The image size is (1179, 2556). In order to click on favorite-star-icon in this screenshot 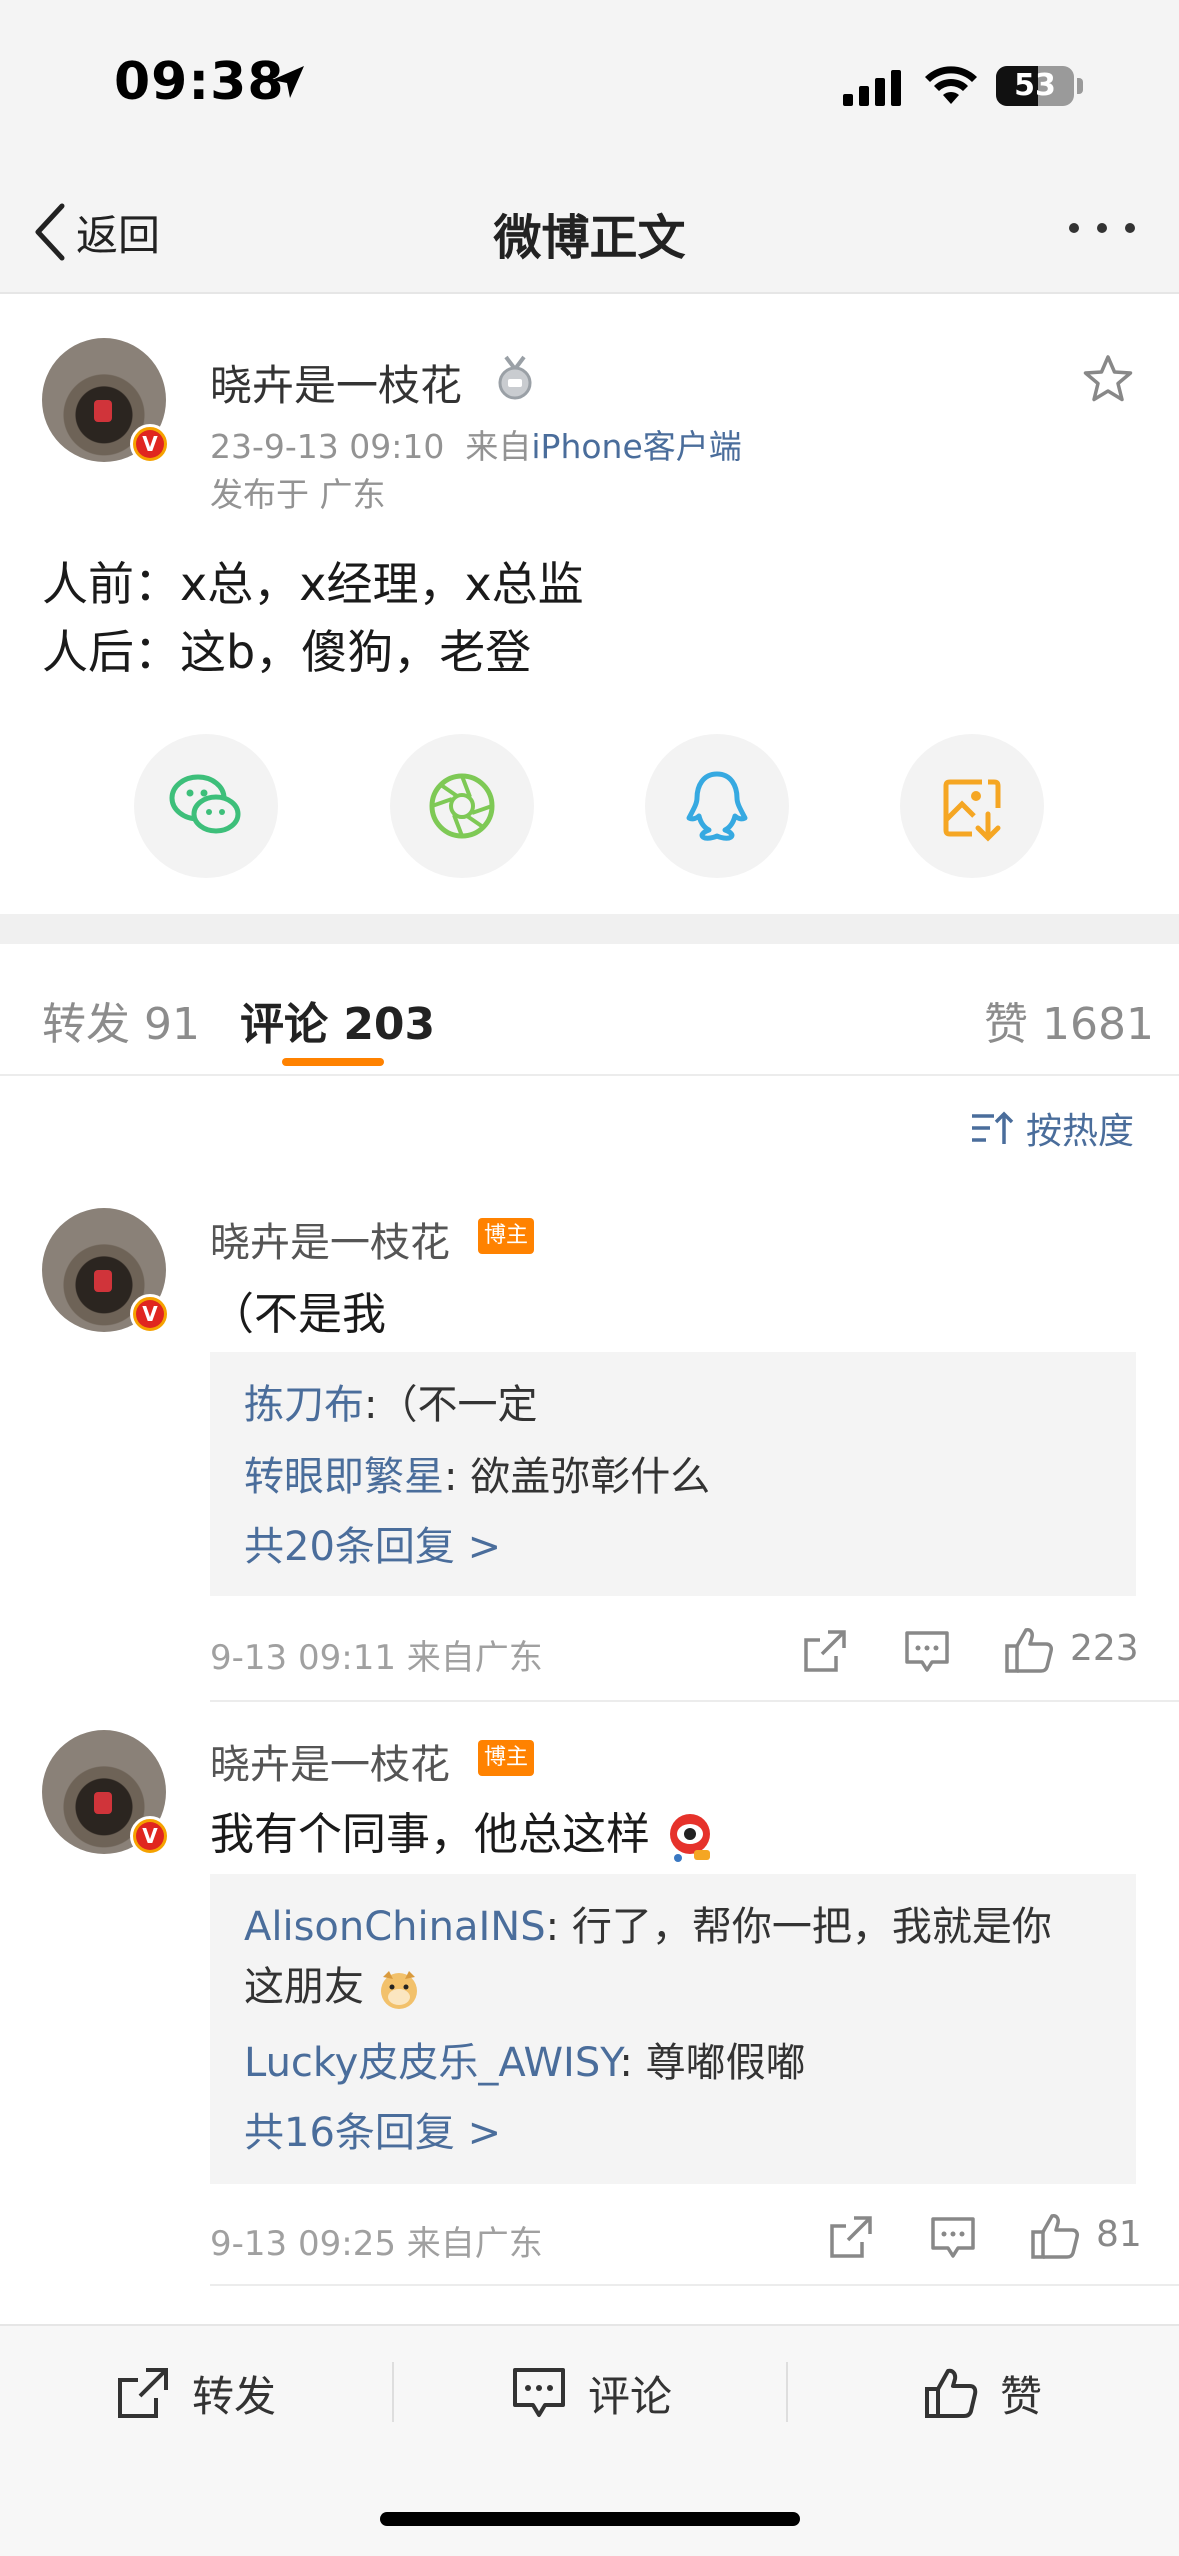, I will do `click(1108, 379)`.